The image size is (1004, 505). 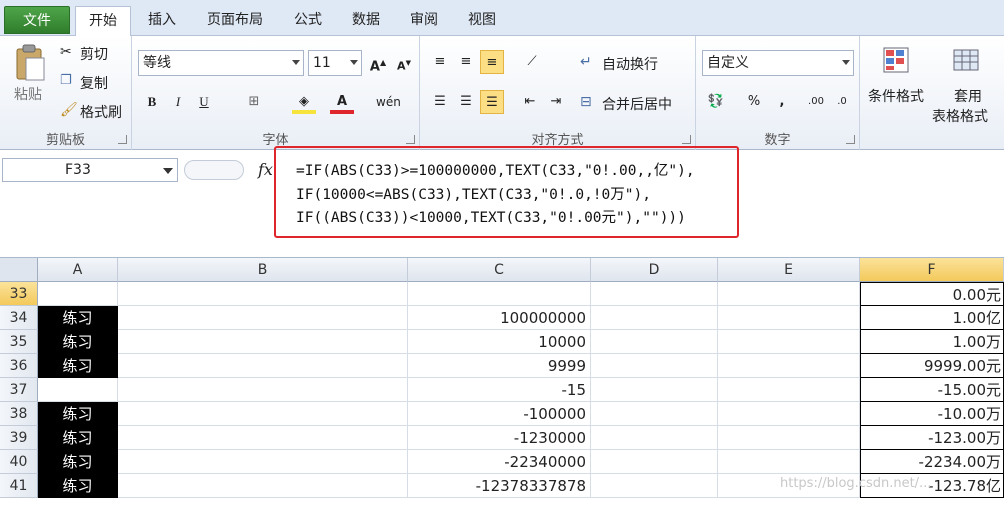 I want to click on cell-a40: 练习, so click(x=78, y=462).